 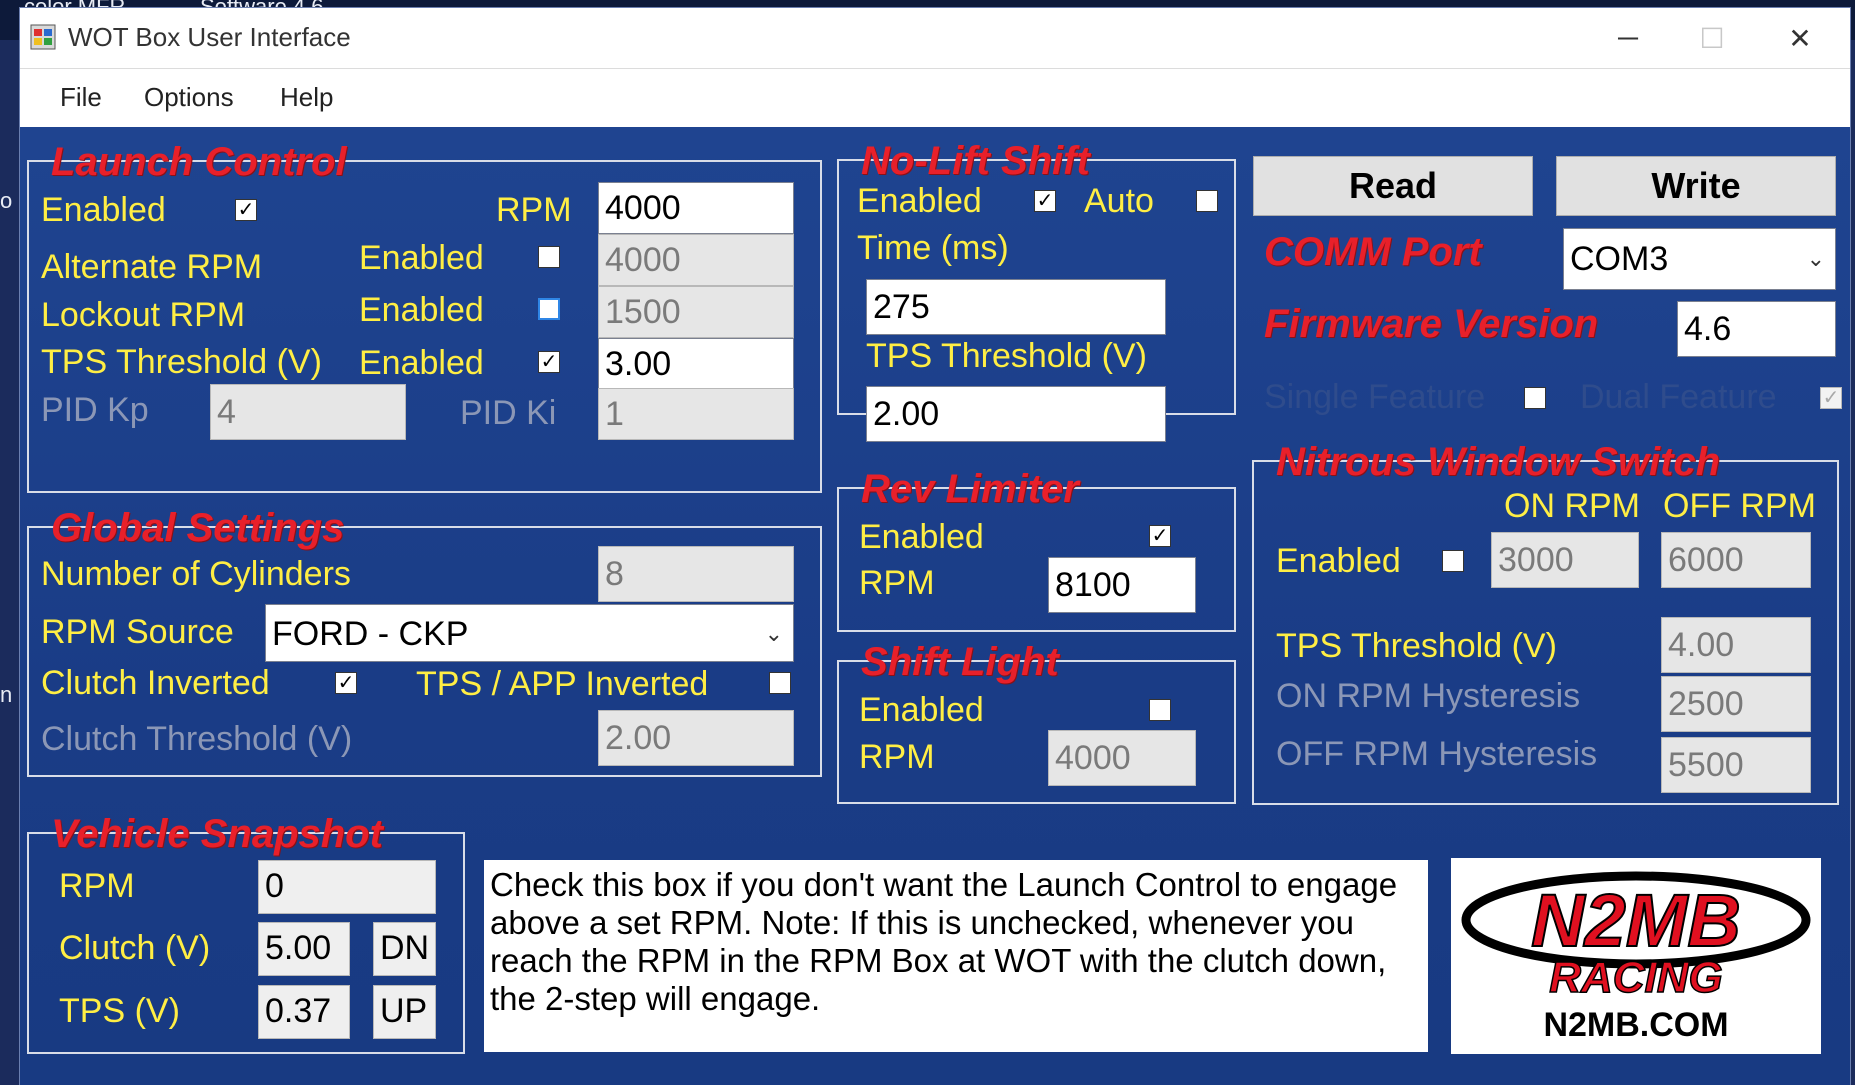 I want to click on menu-file: File, so click(x=81, y=97).